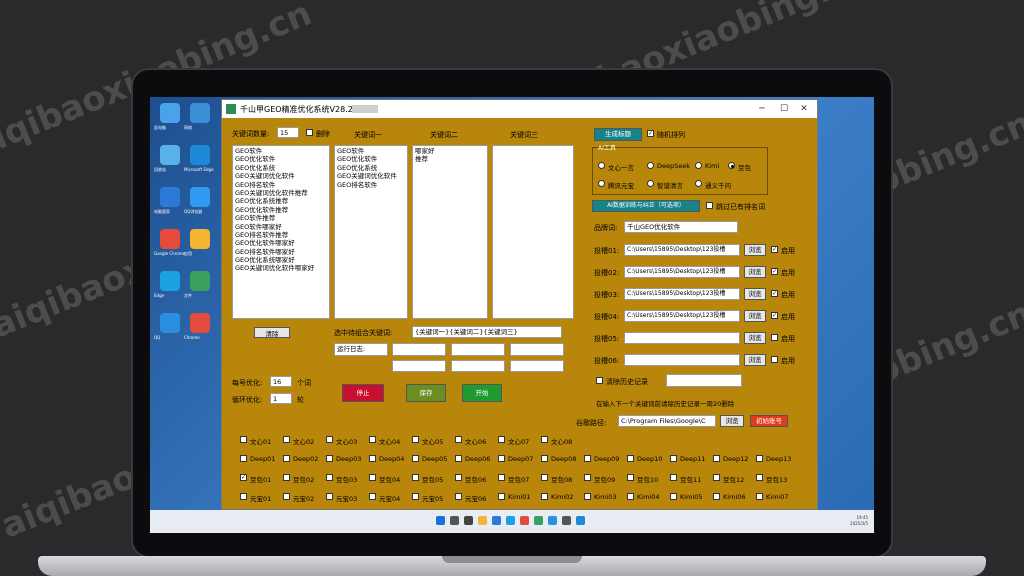 This screenshot has width=1024, height=576. What do you see at coordinates (769, 421) in the screenshot?
I see `init-account-button: 初始账号` at bounding box center [769, 421].